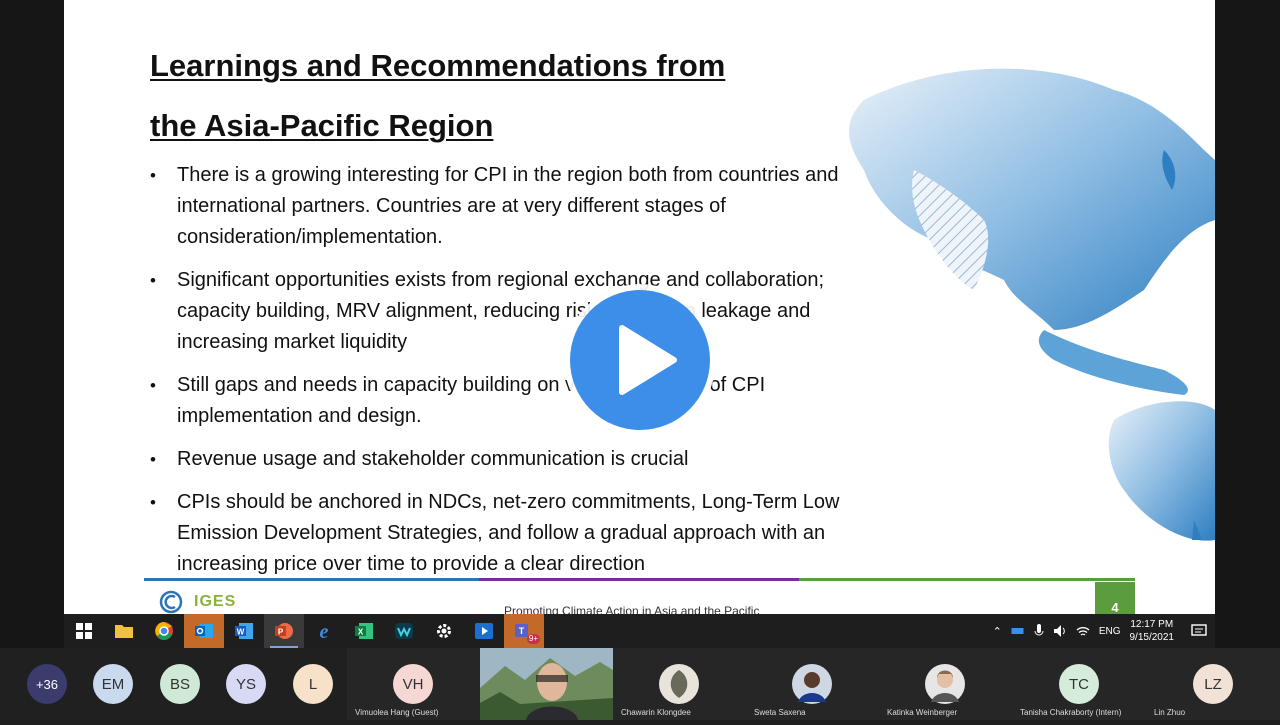  Describe the element at coordinates (313, 684) in the screenshot. I see `participant-avatar: L` at that location.